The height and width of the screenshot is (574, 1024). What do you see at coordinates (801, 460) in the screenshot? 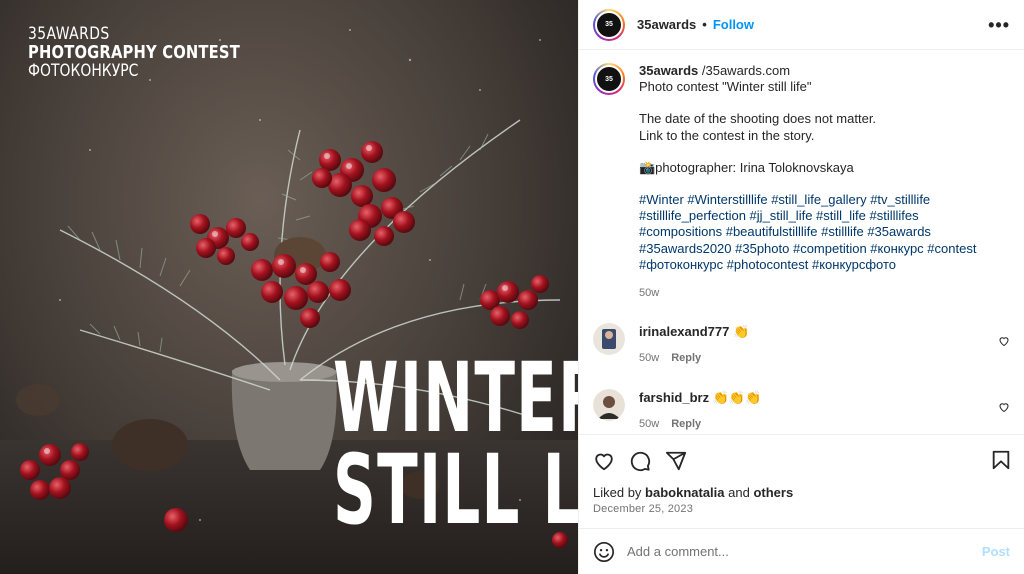
I see `action-bar` at bounding box center [801, 460].